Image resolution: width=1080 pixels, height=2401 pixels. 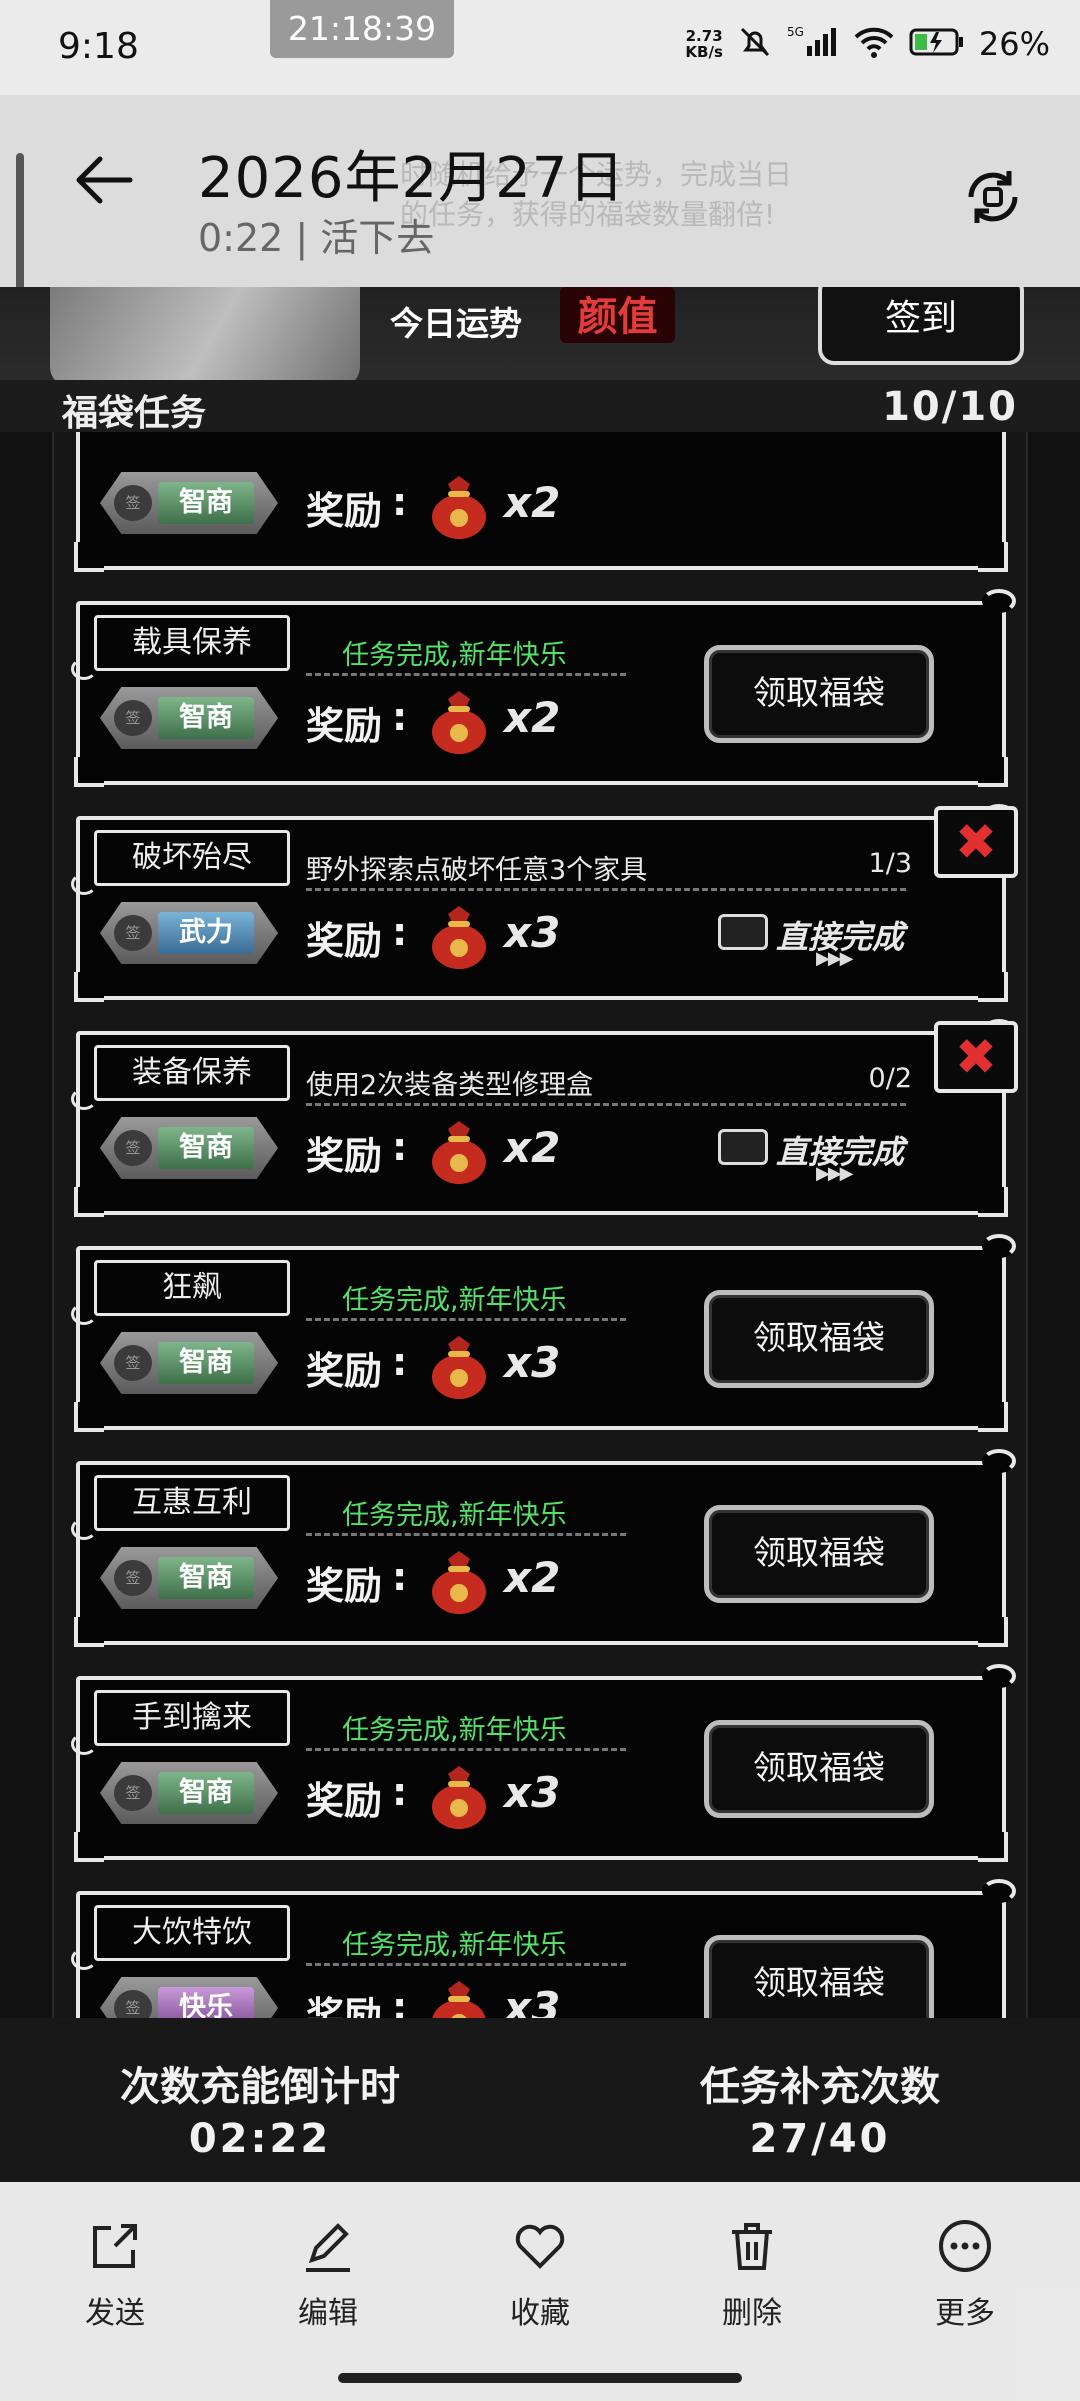 I want to click on more-label: 更多, so click(x=965, y=2313).